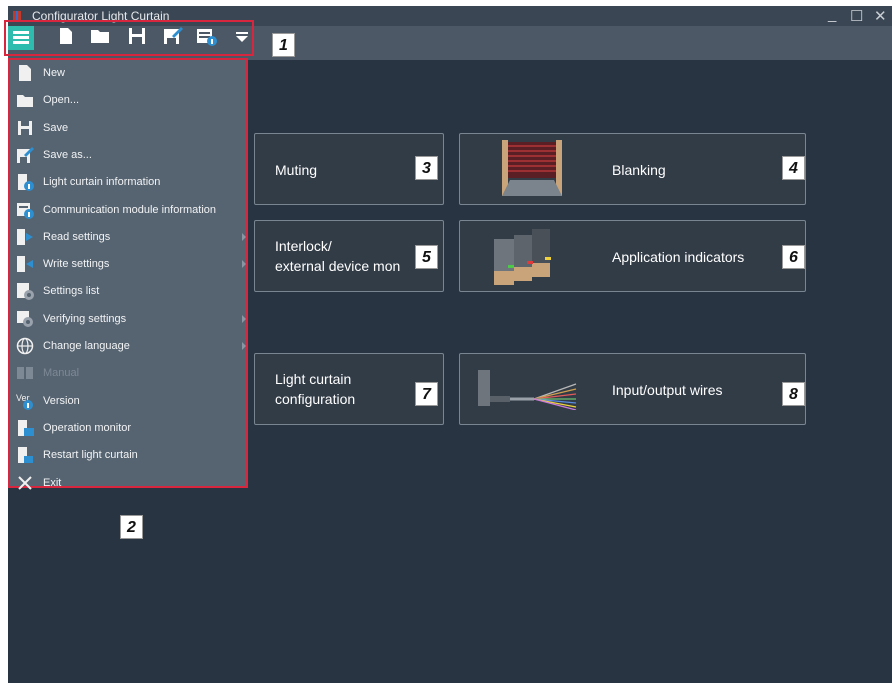 The image size is (892, 683). I want to click on menu-item-label: New, so click(54, 73).